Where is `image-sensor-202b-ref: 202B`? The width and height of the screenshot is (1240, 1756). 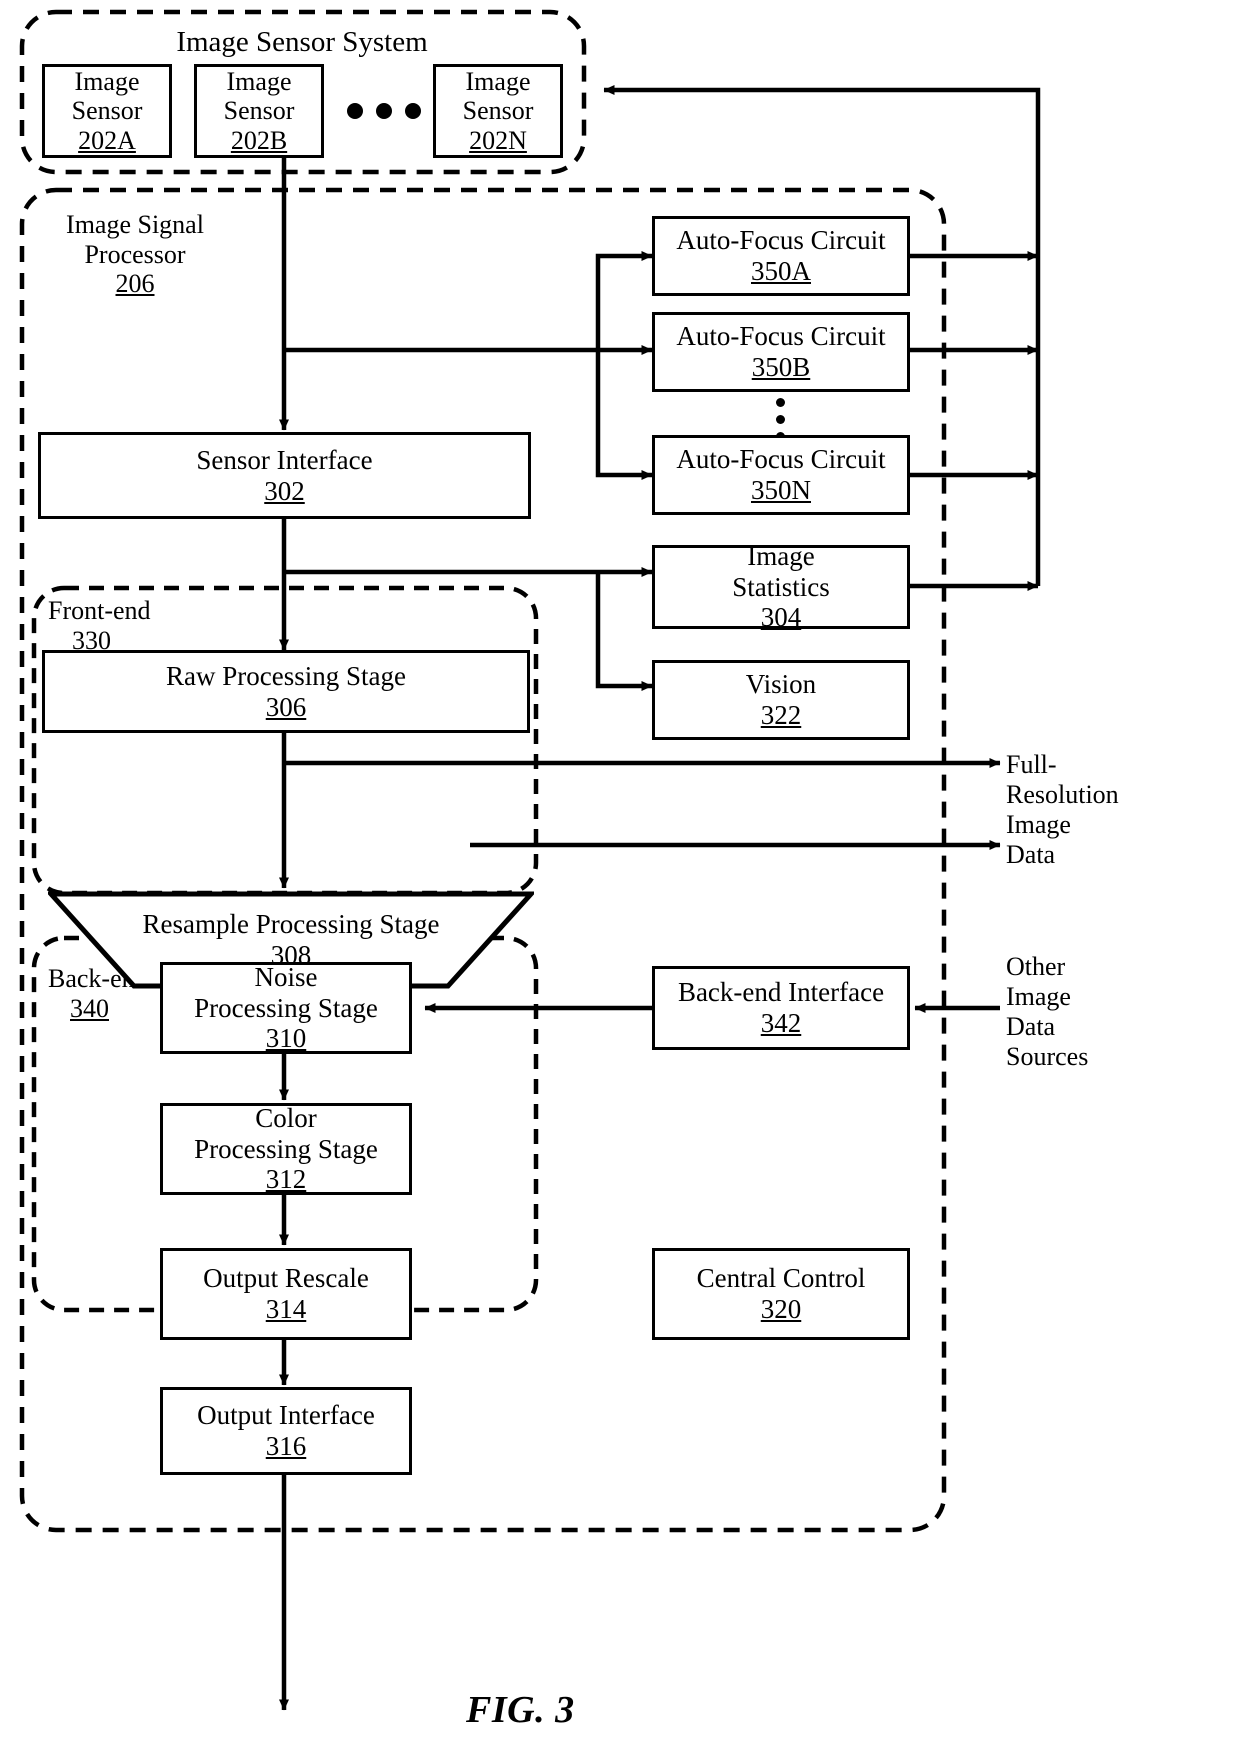 image-sensor-202b-ref: 202B is located at coordinates (259, 140).